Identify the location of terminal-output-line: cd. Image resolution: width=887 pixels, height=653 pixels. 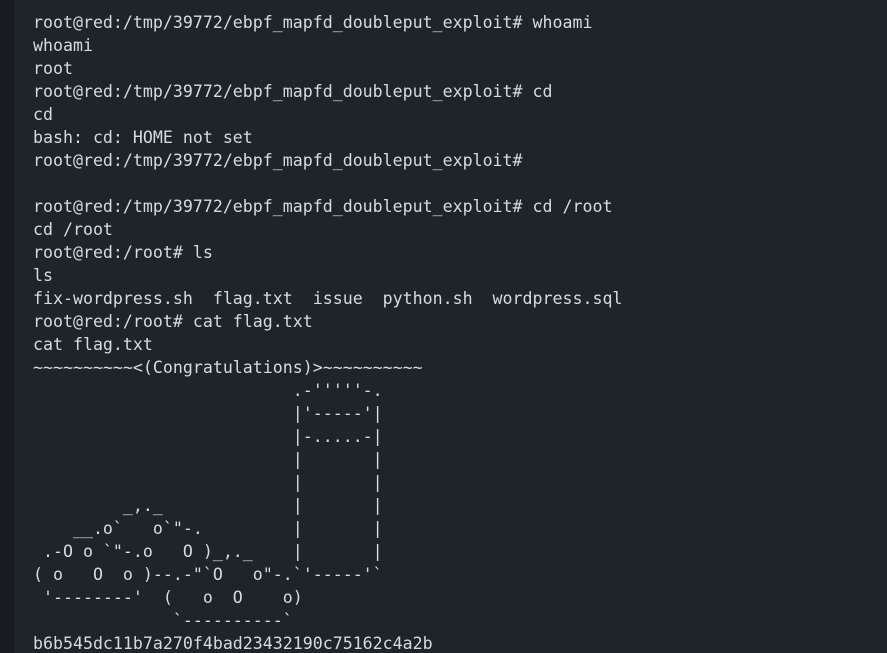
(43, 114).